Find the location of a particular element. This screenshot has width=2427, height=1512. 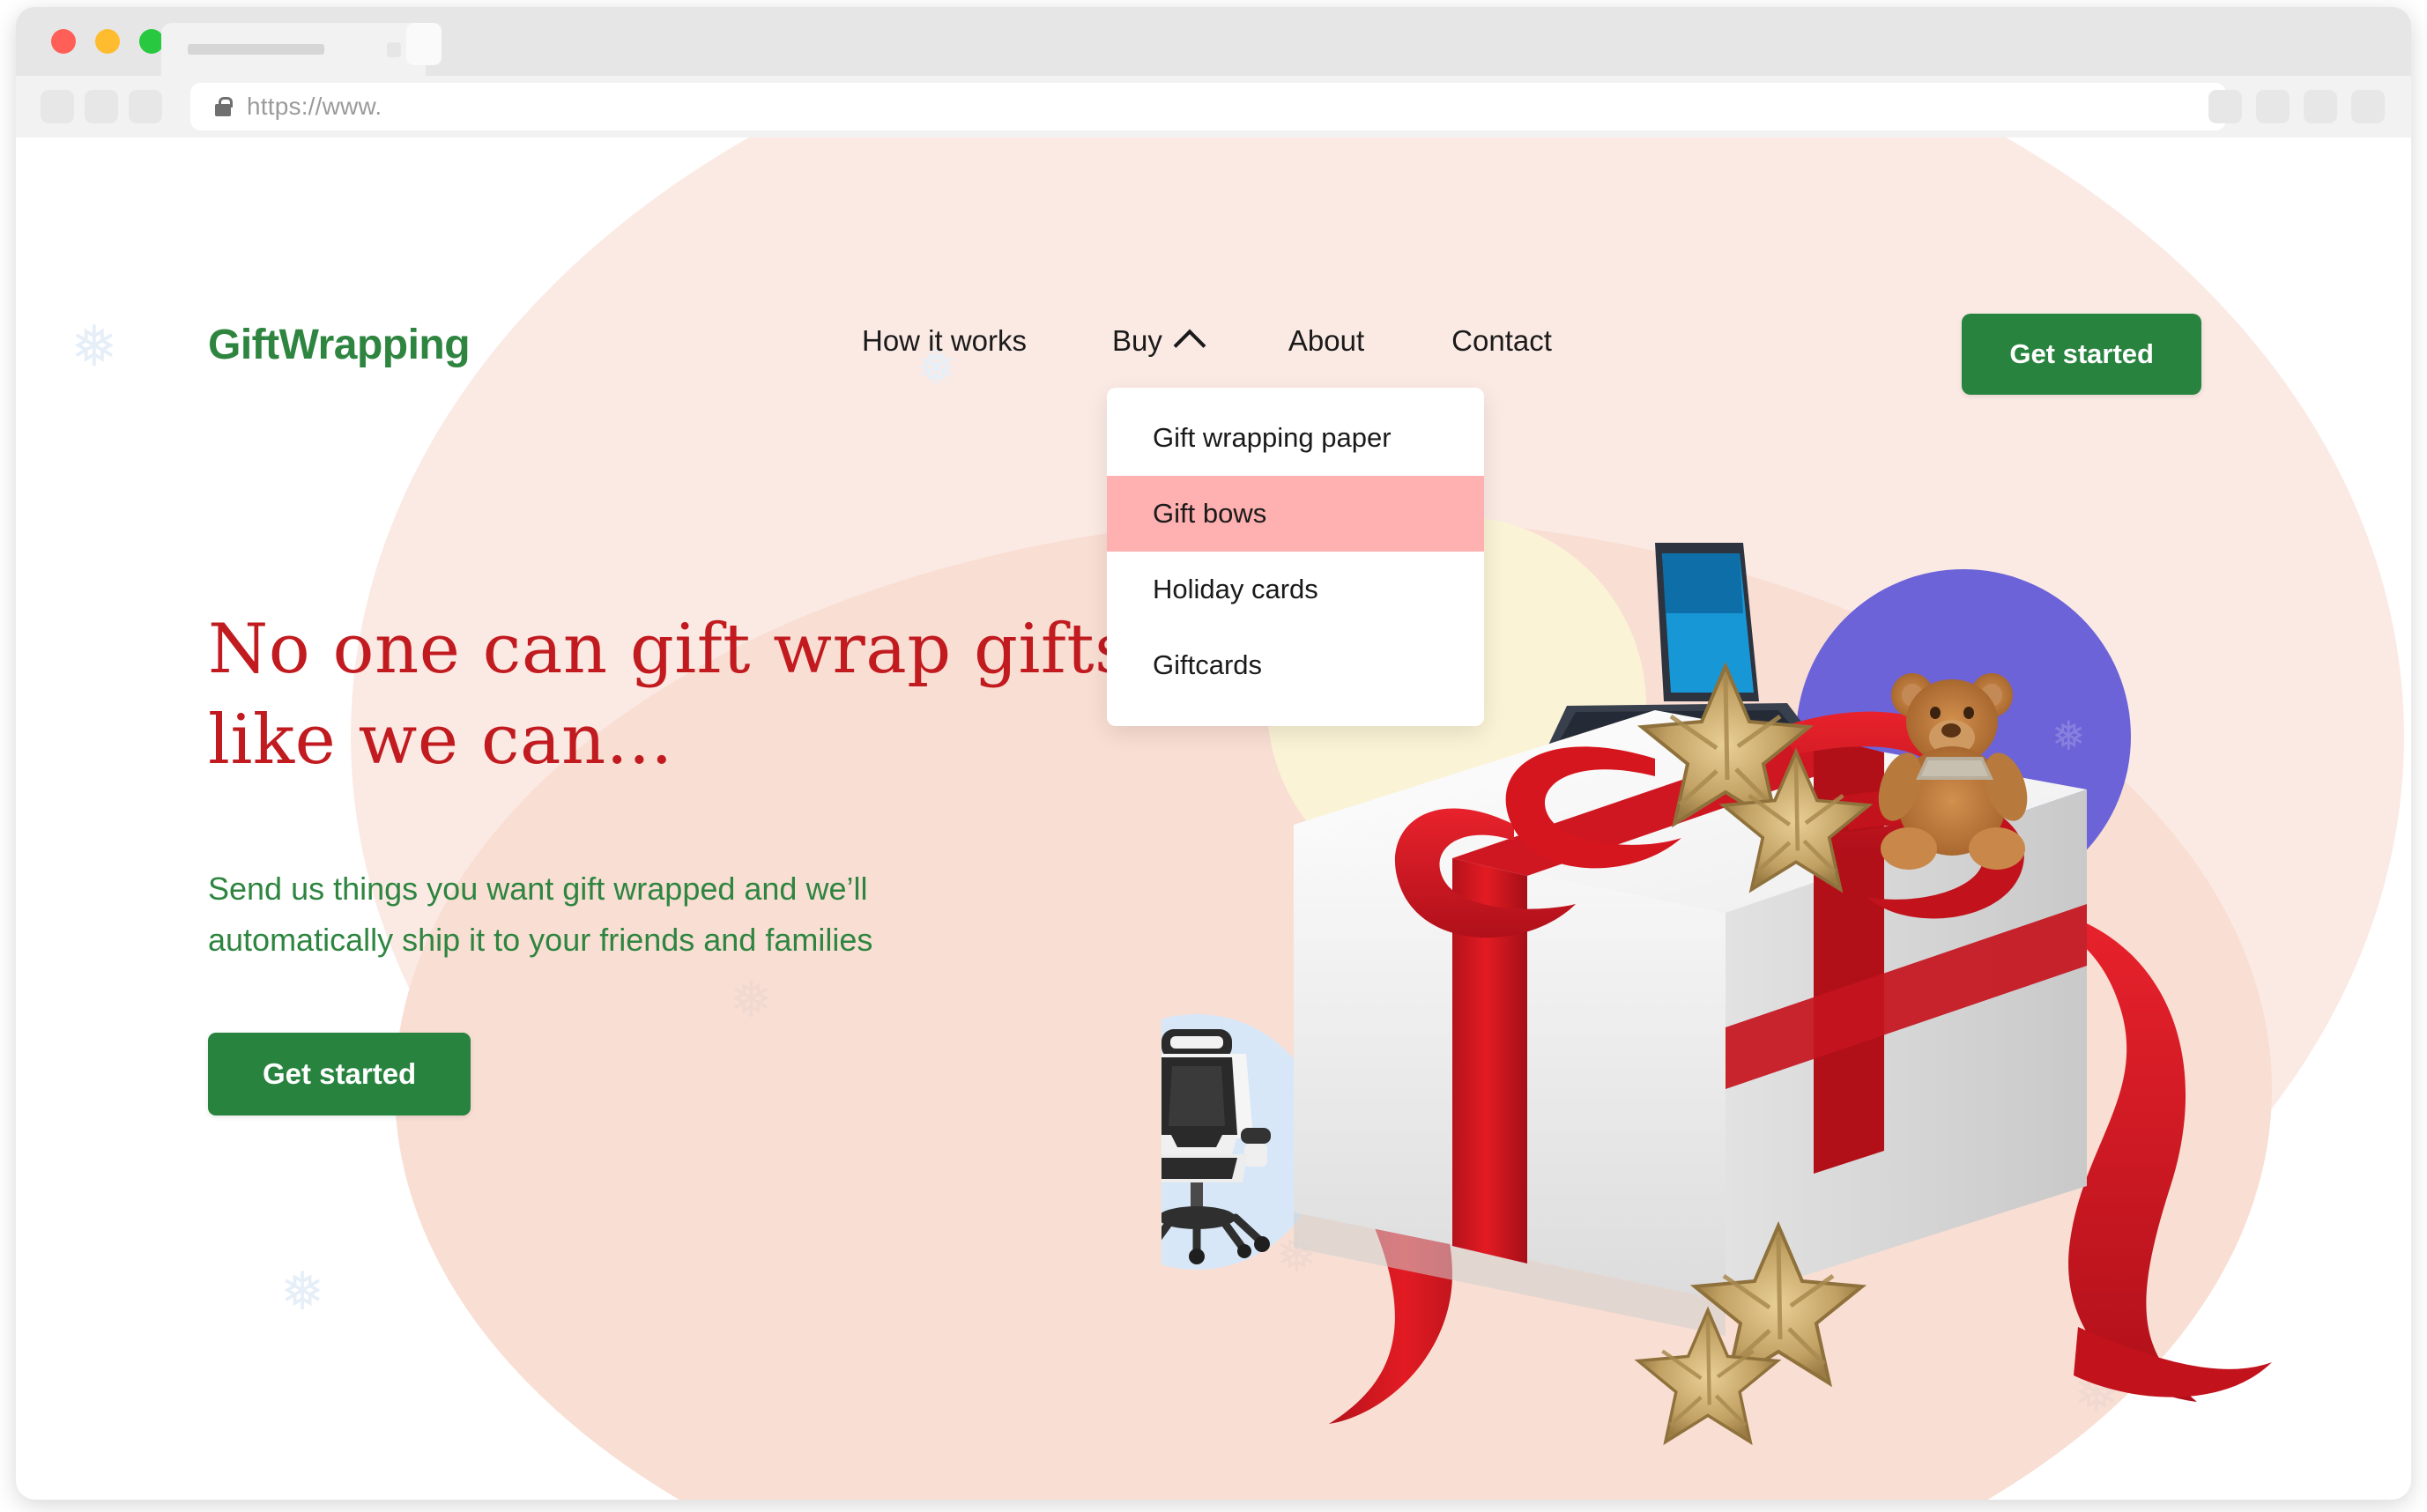

dropdown-item-giftcards: Giftcards is located at coordinates (1295, 665).